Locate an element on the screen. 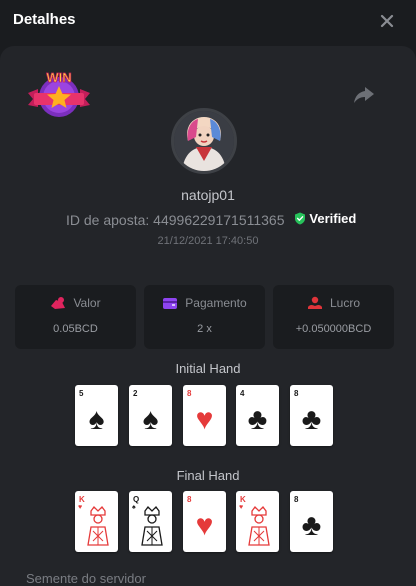  bet-id-value: 44996229171511365 is located at coordinates (218, 220).